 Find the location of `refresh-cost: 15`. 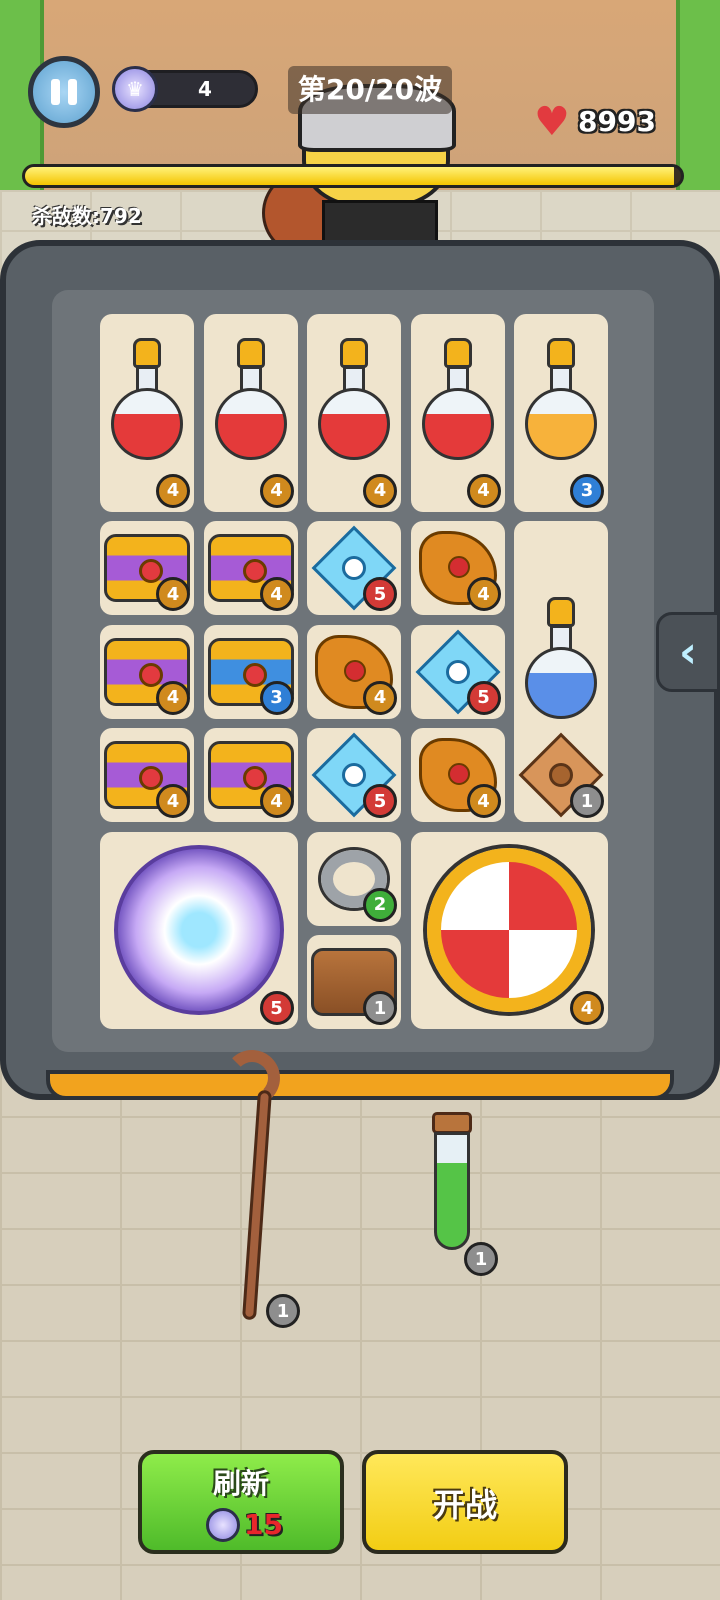

refresh-cost: 15 is located at coordinates (263, 1524).